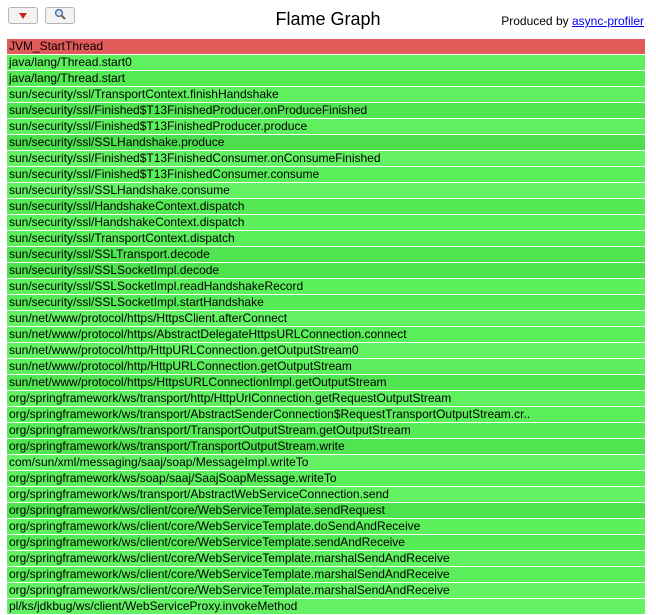 This screenshot has height=615, width=656. Describe the element at coordinates (326, 190) in the screenshot. I see `flame-frame: sun/security/ssl/SSLHandshake.consume` at that location.